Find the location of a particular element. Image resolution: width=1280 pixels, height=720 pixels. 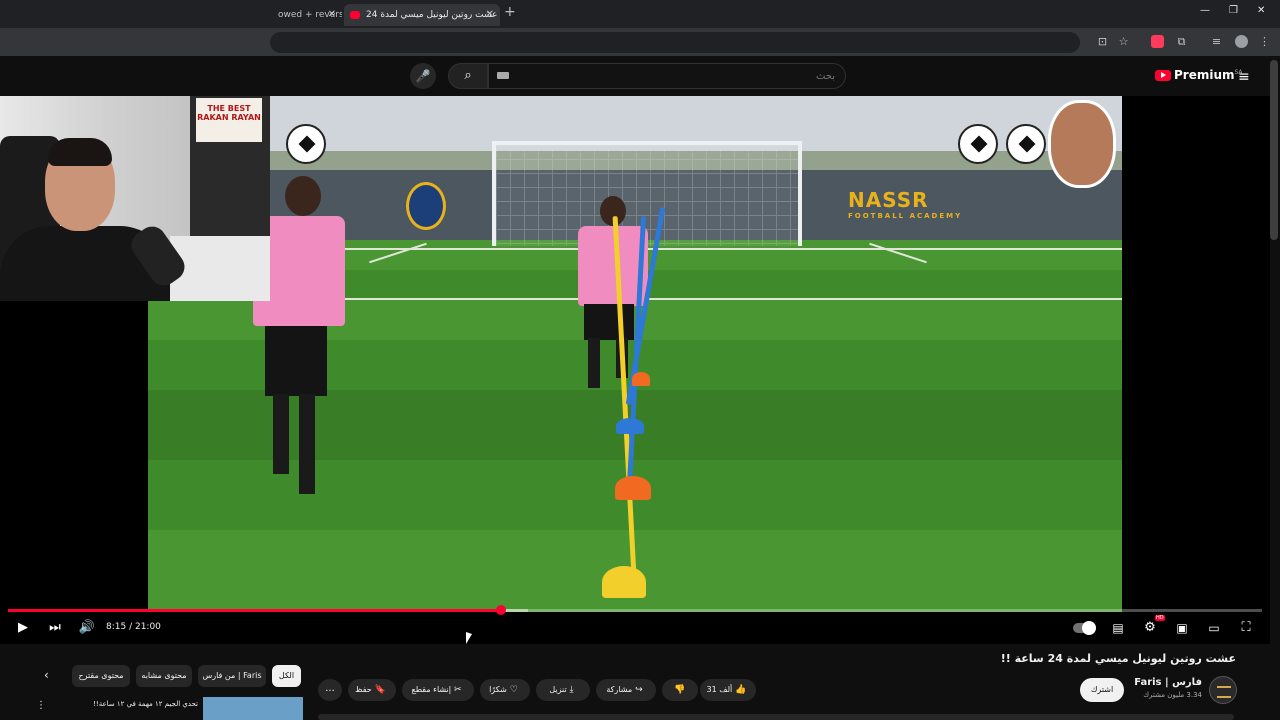

download-button: تنزيل ⤓ is located at coordinates (563, 690).